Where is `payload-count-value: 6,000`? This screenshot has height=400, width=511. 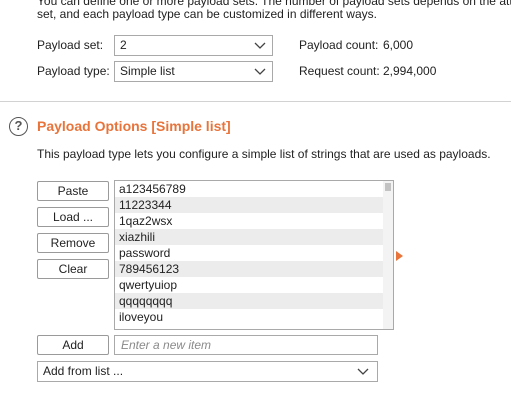 payload-count-value: 6,000 is located at coordinates (398, 45).